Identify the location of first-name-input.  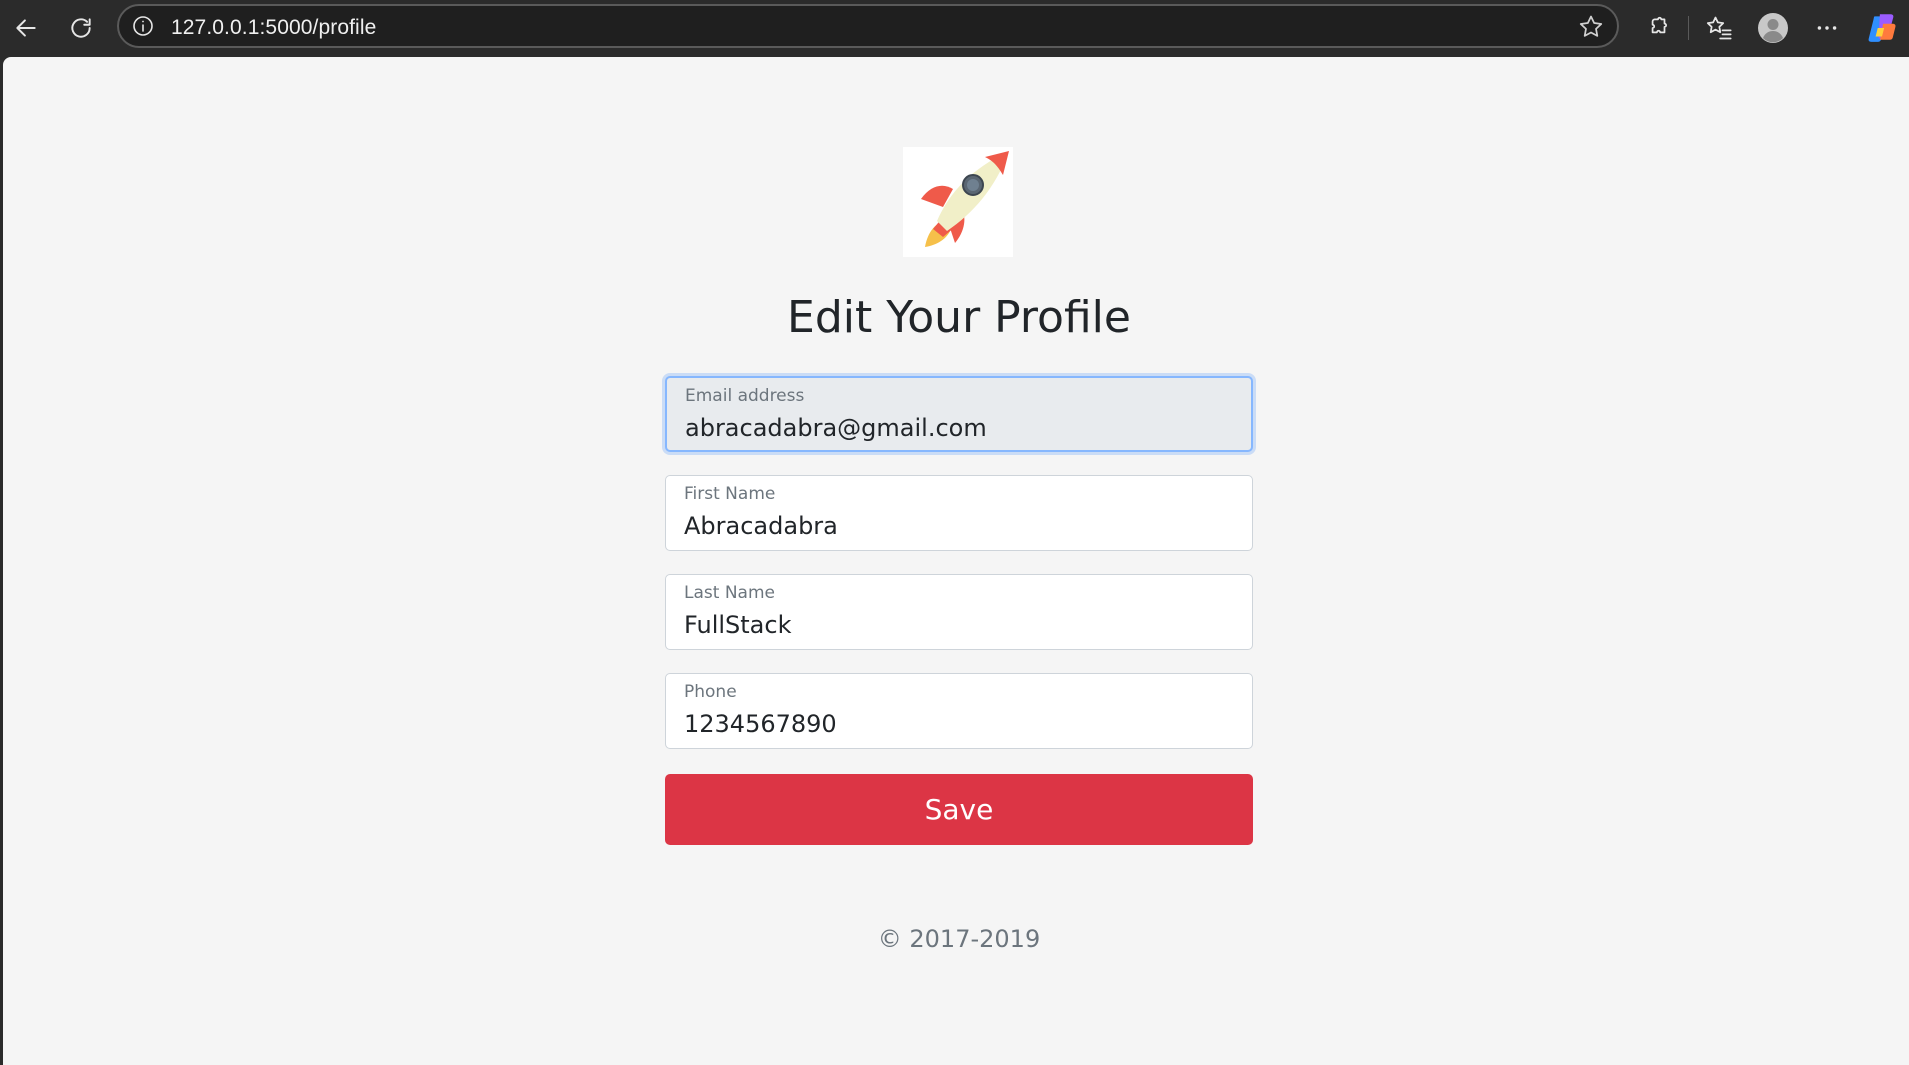
(958, 526).